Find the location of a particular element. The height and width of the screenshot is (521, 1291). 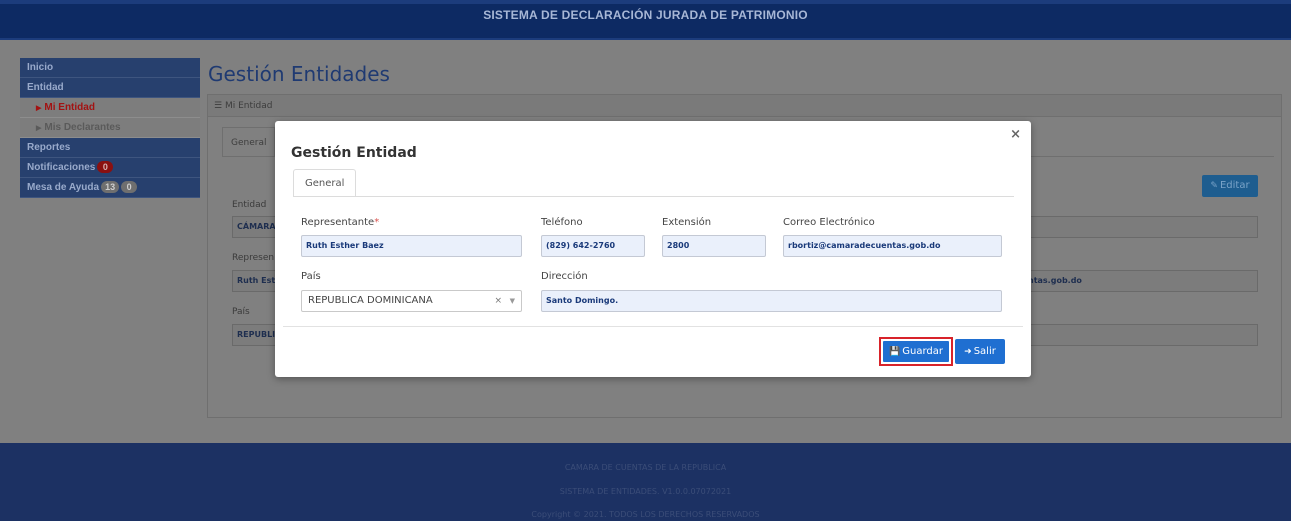

sidebar-item-mis-declarantes: ▶ Mis Declarantes is located at coordinates (110, 128).